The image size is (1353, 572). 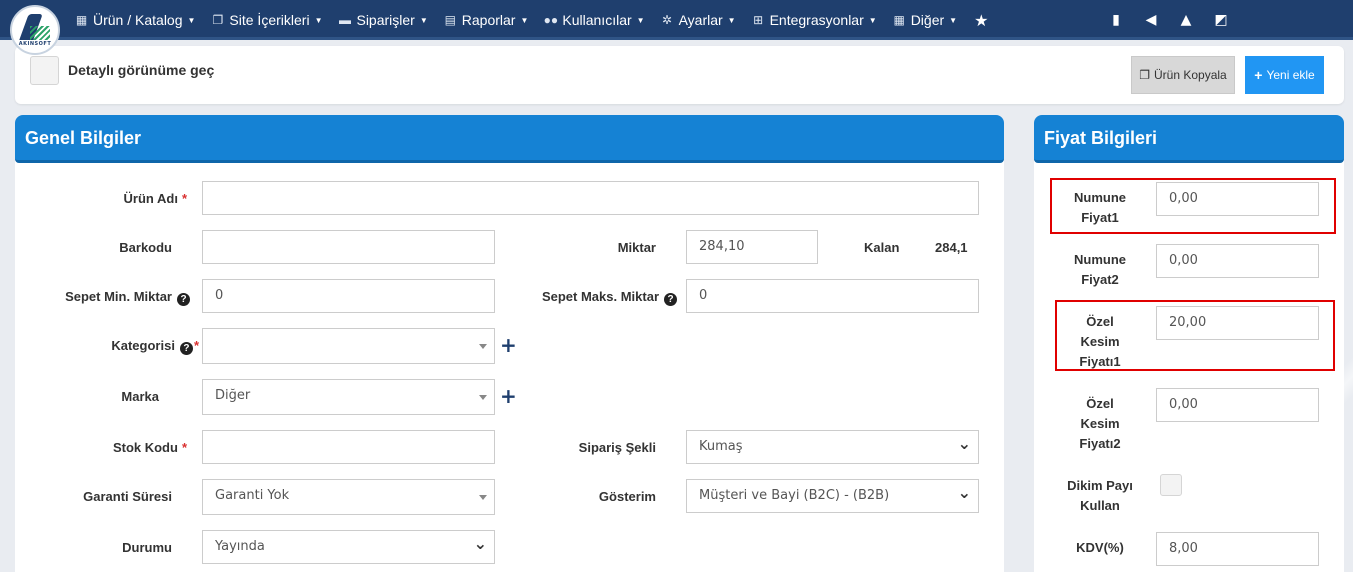 I want to click on cut-price2-label: Özel Kesim Fiyatı2, so click(x=1100, y=424).